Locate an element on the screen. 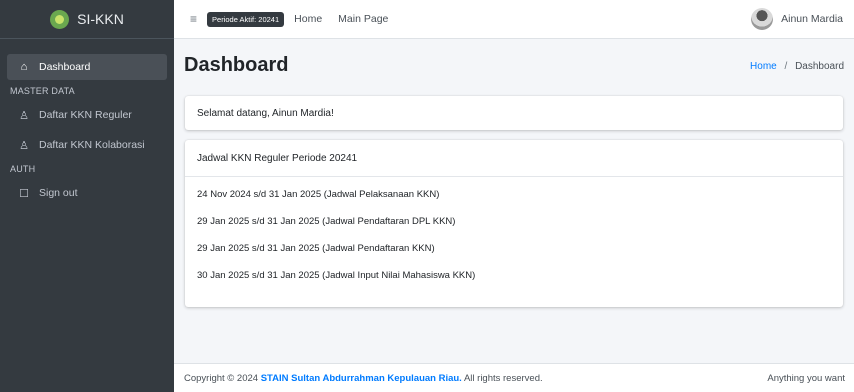 Image resolution: width=854 pixels, height=392 pixels. sidebar-item-daftar-kkn-reguler: ♙ Daftar KKN Reguler is located at coordinates (87, 115).